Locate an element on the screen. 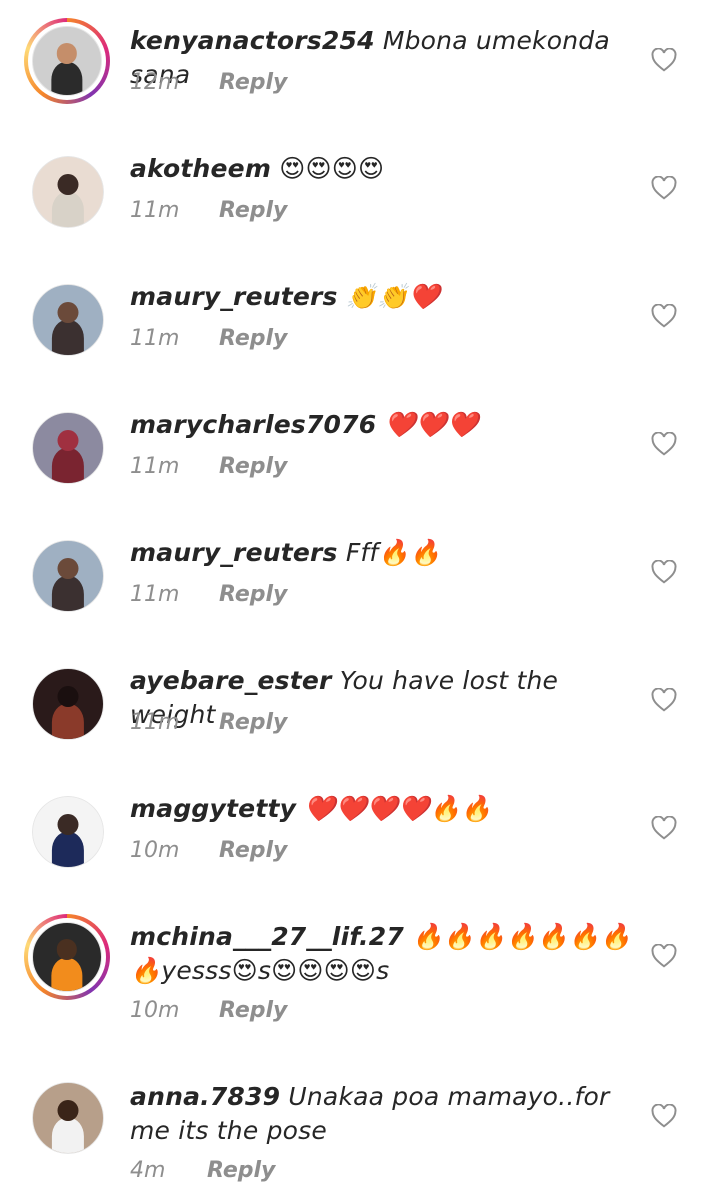 Image resolution: width=720 pixels, height=1204 pixels. comment-text: maggytetty ❤️❤️❤️❤️🔥🔥 is located at coordinates (385, 809).